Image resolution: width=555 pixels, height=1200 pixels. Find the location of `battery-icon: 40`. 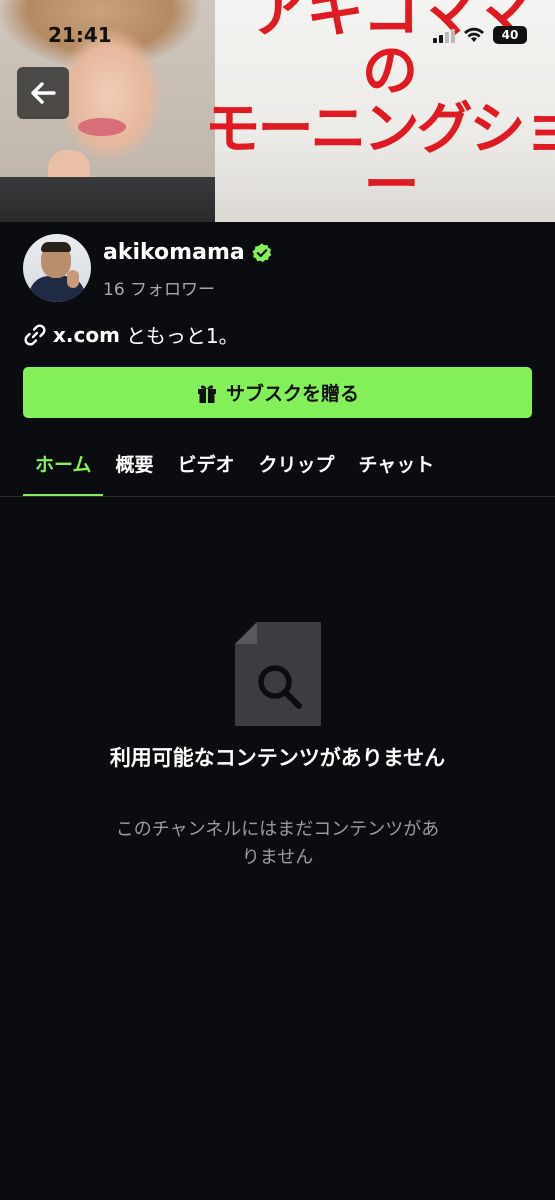

battery-icon: 40 is located at coordinates (510, 35).